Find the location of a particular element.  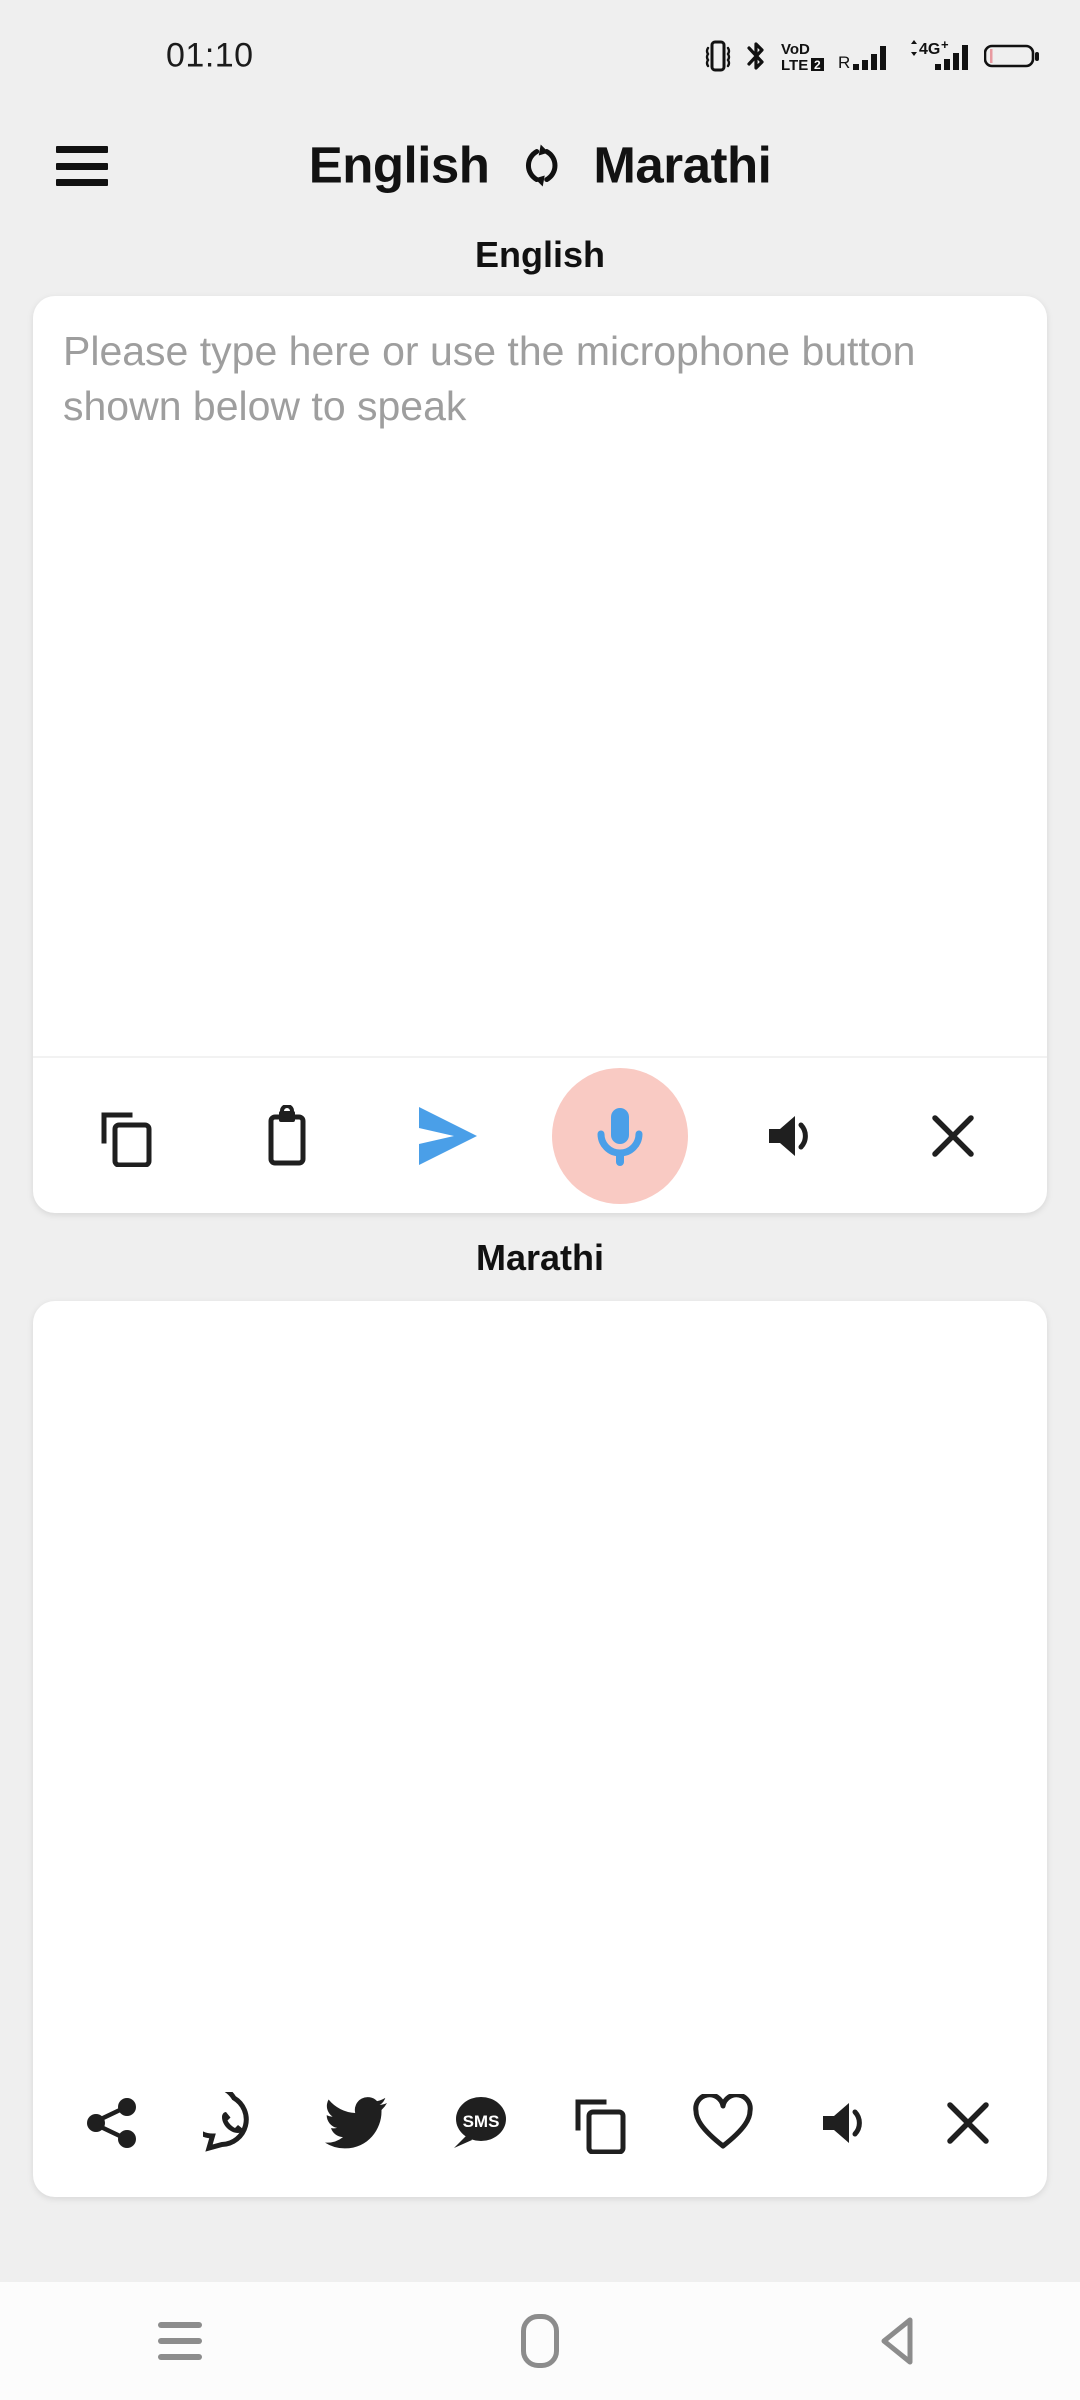

4g-plus-signal-icon: 4G + is located at coordinates (939, 56).